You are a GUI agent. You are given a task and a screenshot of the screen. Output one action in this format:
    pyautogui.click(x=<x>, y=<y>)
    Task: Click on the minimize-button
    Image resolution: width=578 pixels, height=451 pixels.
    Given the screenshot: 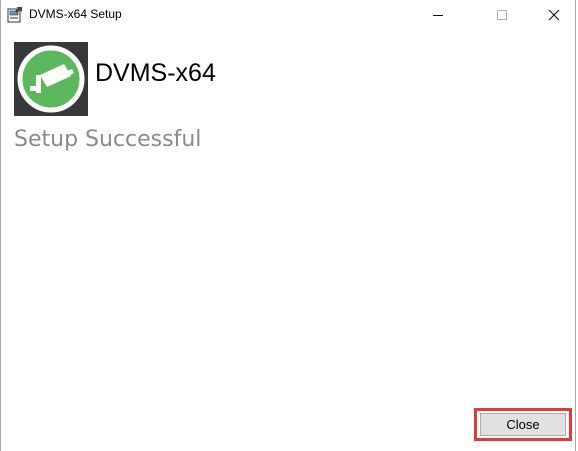 What is the action you would take?
    pyautogui.click(x=438, y=15)
    